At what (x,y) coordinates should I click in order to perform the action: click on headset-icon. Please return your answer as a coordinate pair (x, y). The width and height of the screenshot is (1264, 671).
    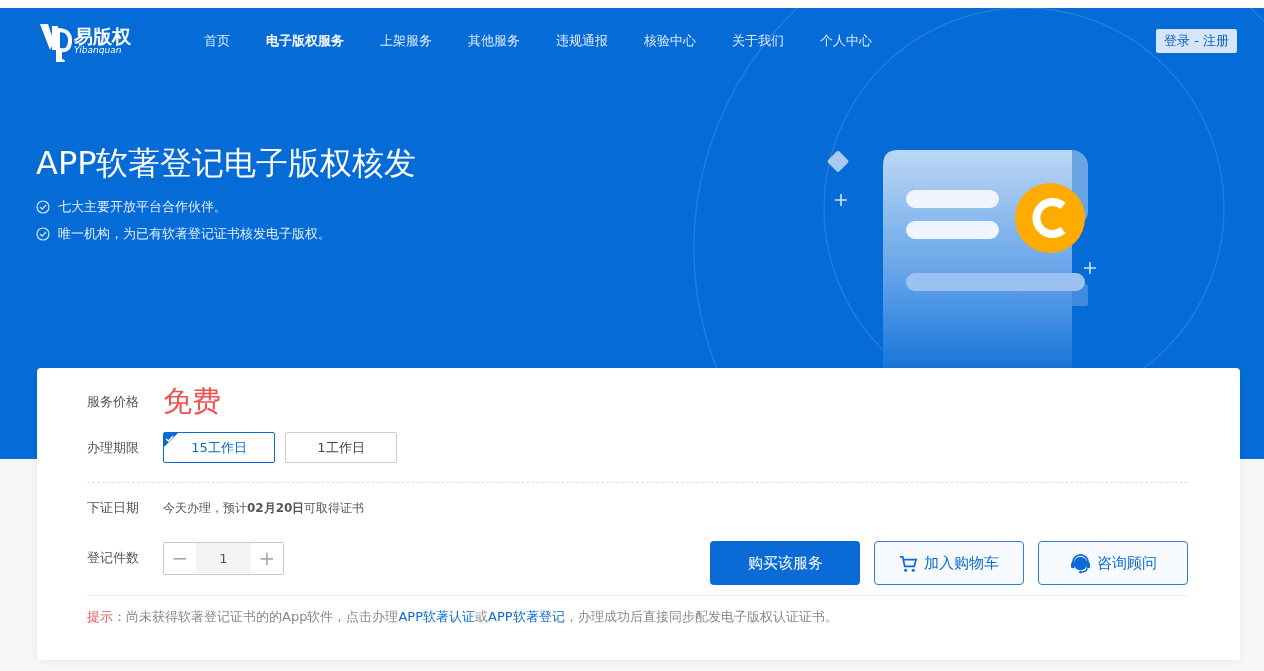
    Looking at the image, I should click on (1080, 563).